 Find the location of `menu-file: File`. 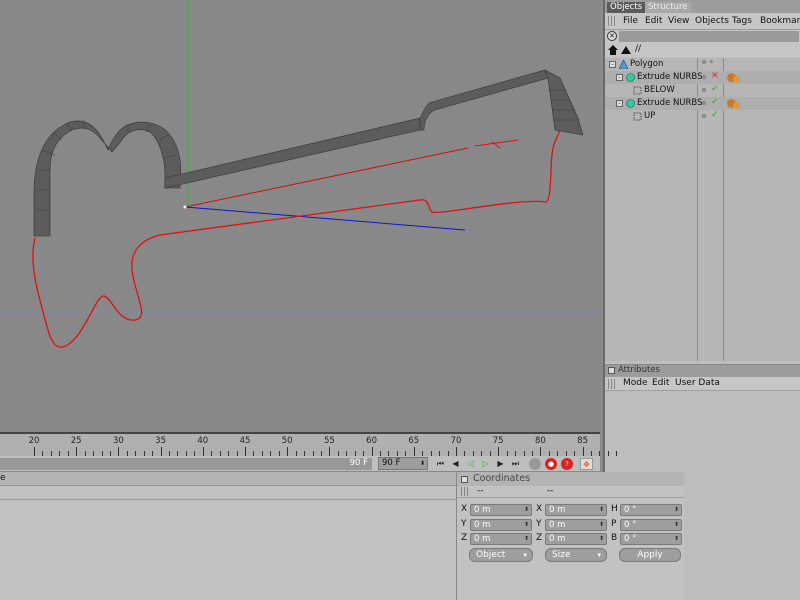

menu-file: File is located at coordinates (630, 21).